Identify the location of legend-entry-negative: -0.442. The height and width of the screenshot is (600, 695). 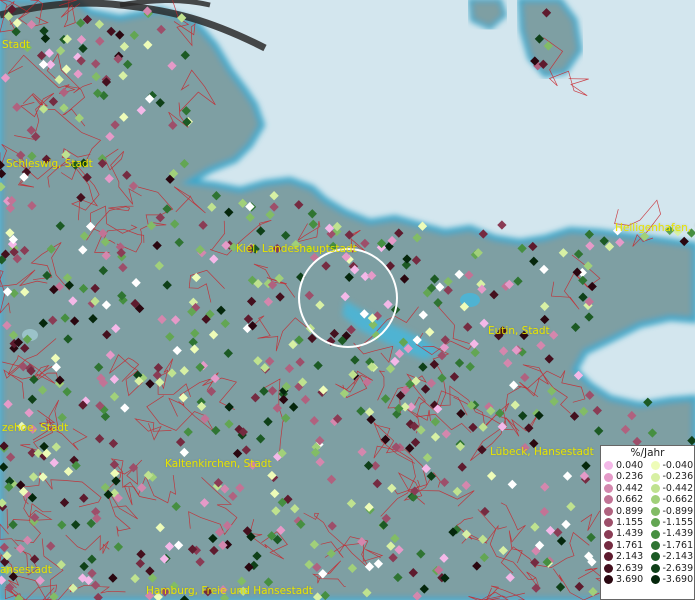
(671, 488).